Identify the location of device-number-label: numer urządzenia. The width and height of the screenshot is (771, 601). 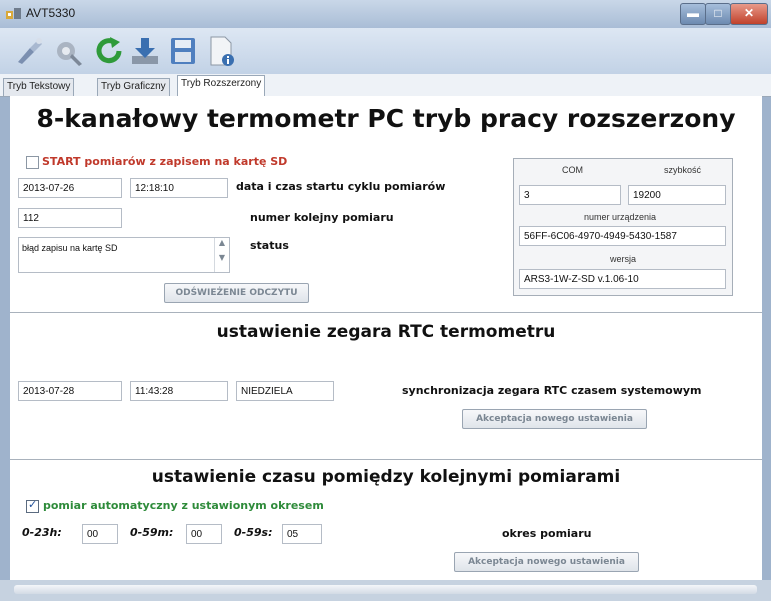
(620, 217).